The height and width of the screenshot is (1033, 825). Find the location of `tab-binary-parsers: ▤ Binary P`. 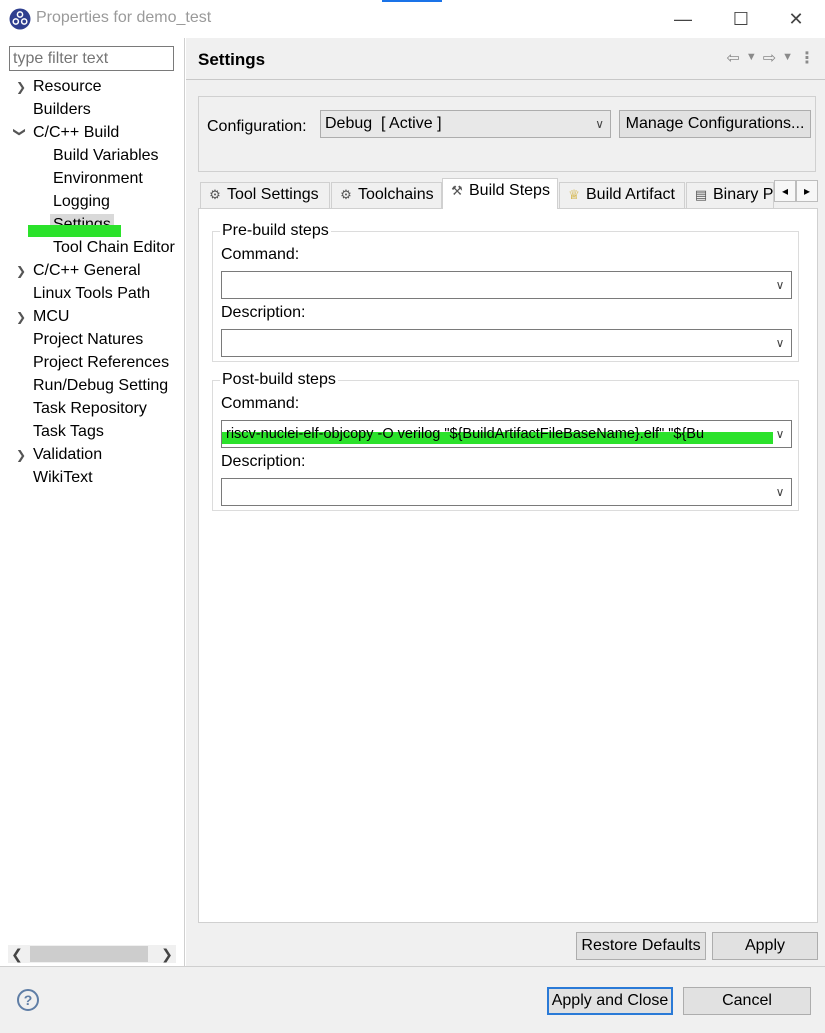

tab-binary-parsers: ▤ Binary P is located at coordinates (730, 195).